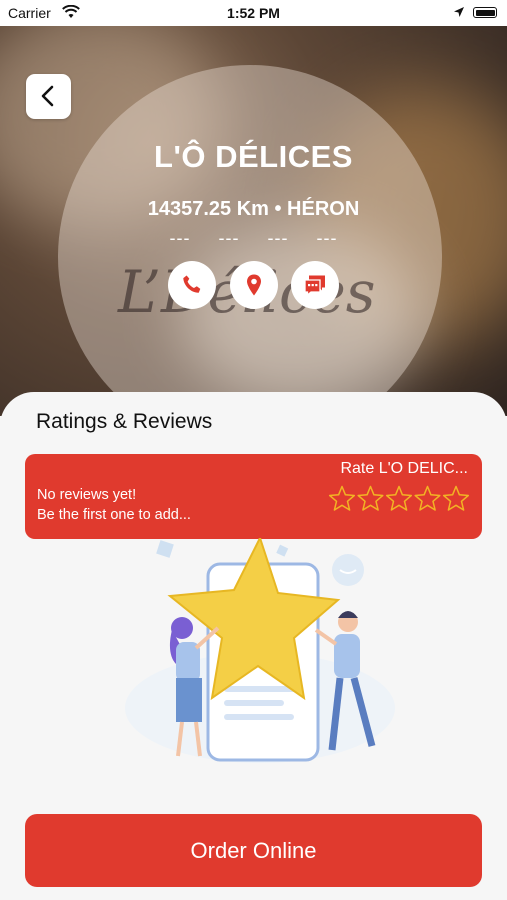  I want to click on call-button, so click(192, 285).